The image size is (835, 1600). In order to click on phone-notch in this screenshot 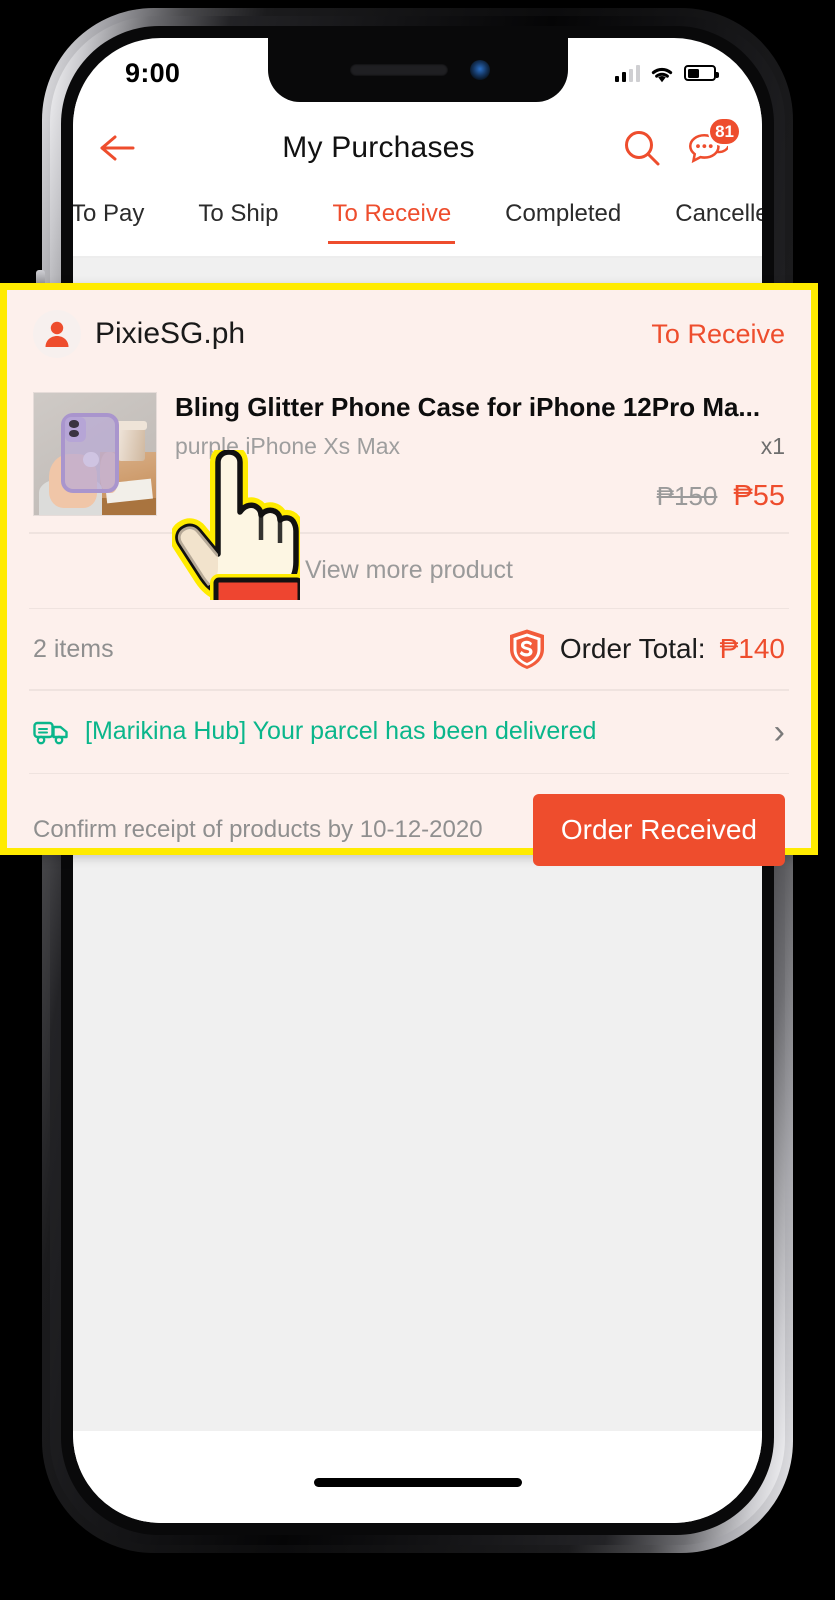, I will do `click(417, 70)`.